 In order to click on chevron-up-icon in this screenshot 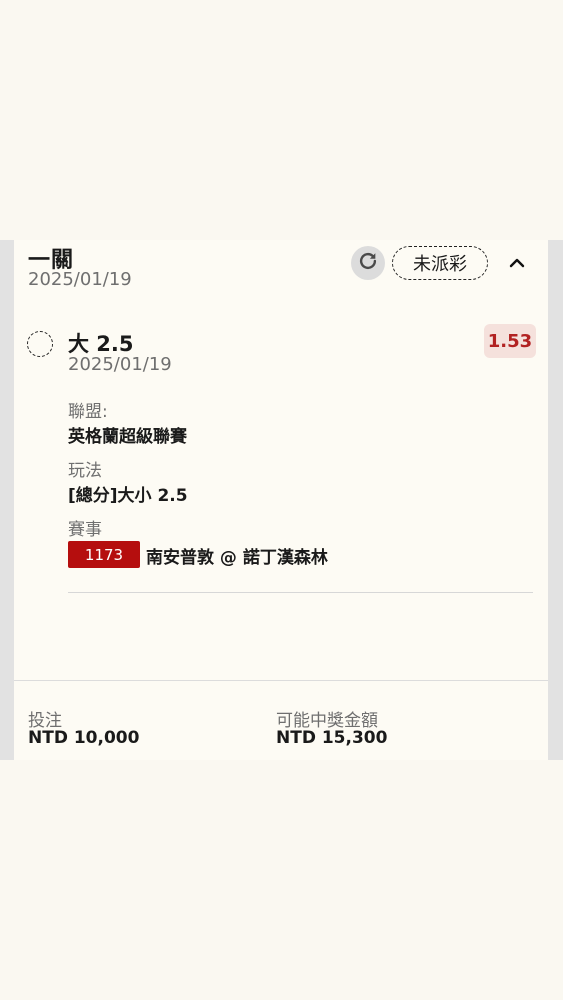, I will do `click(517, 263)`.